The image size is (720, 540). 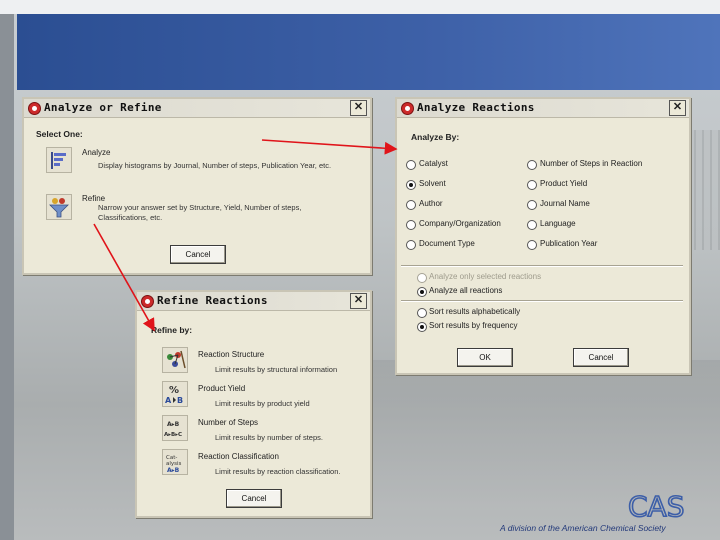 I want to click on cas-logo-text: CAS, so click(x=656, y=505).